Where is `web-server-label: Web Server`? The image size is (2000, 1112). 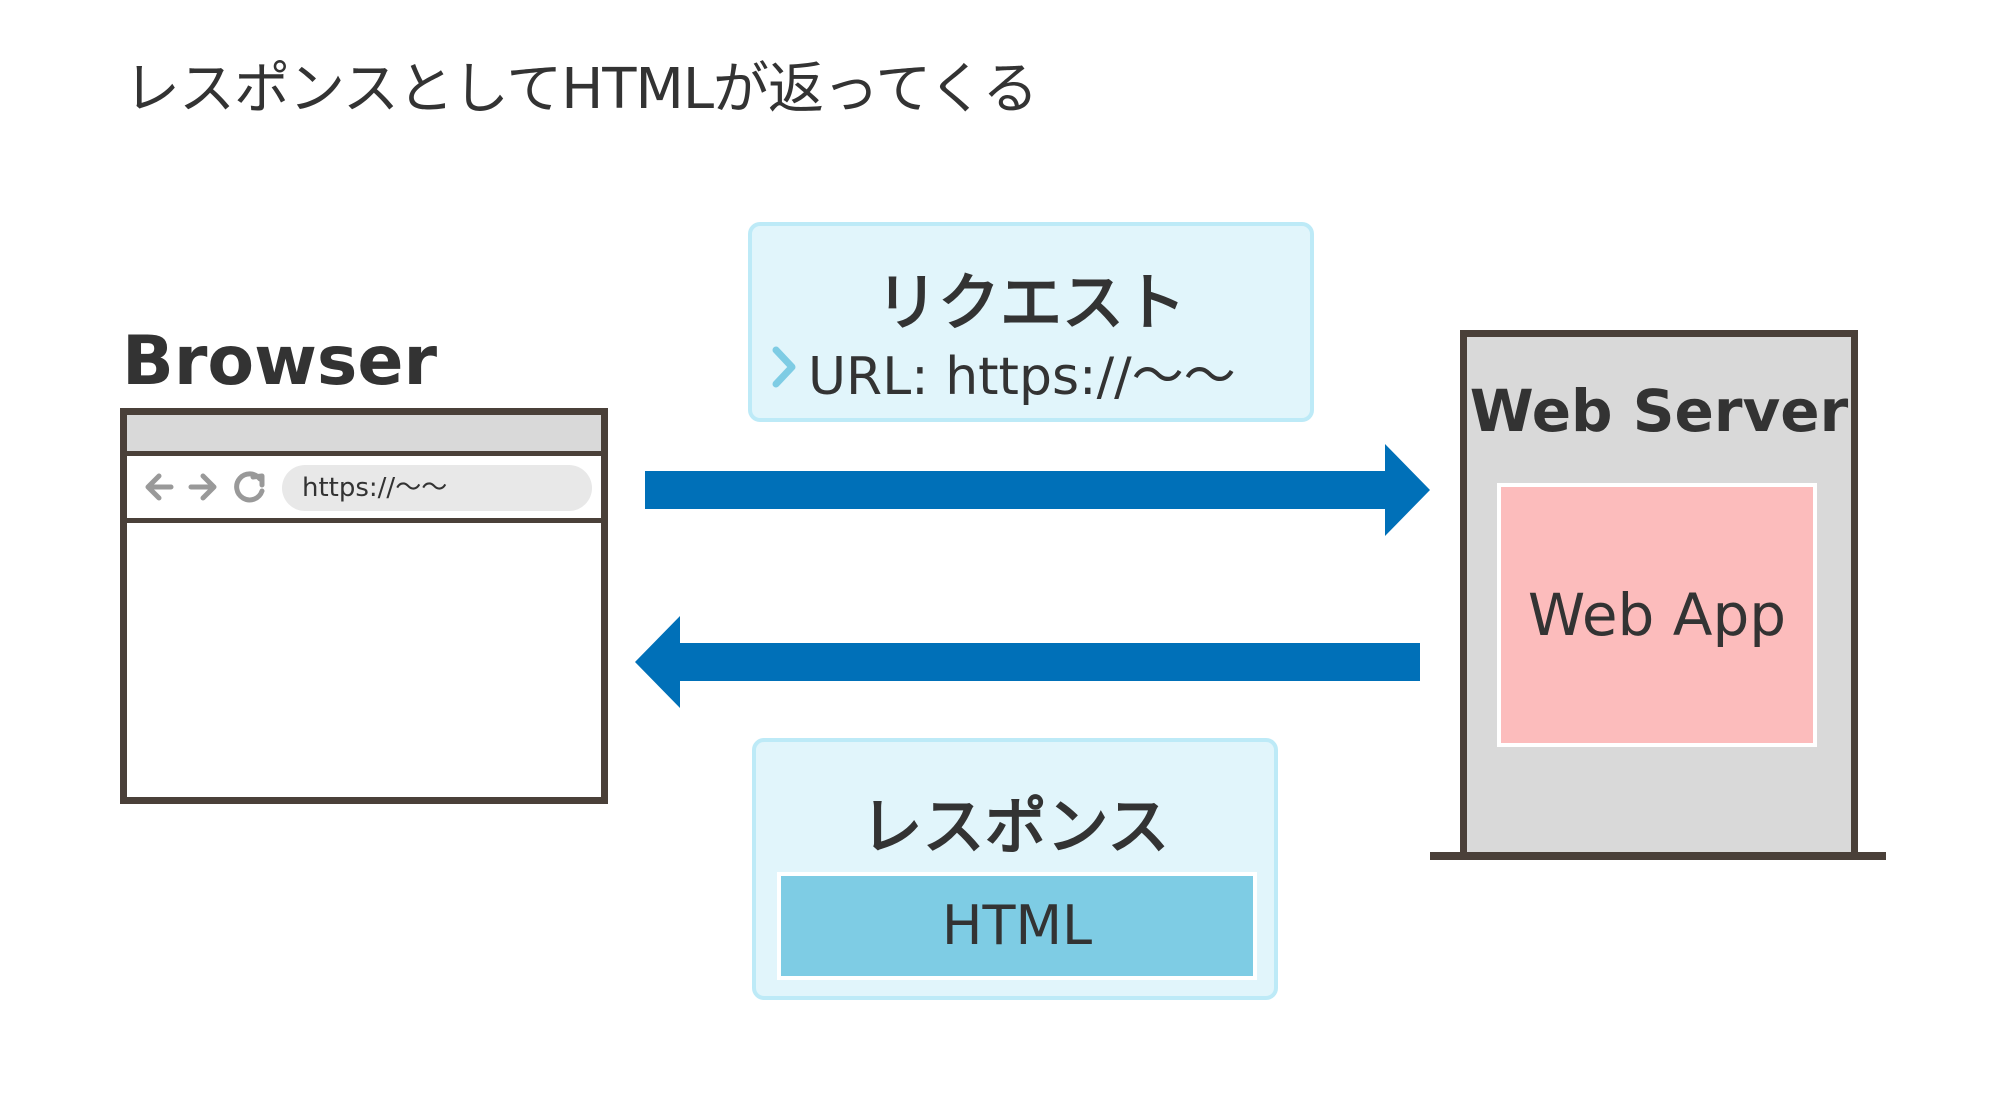 web-server-label: Web Server is located at coordinates (1659, 411).